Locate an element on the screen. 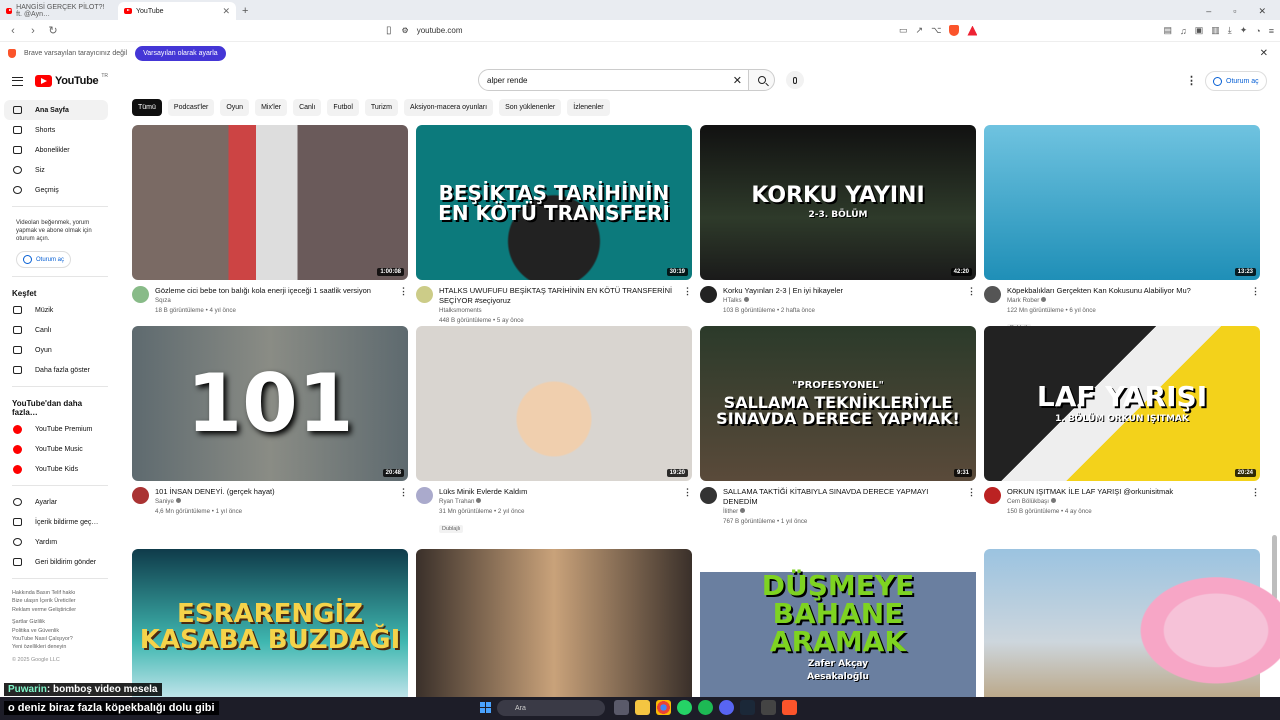  chip-0: Tümü is located at coordinates (147, 107).